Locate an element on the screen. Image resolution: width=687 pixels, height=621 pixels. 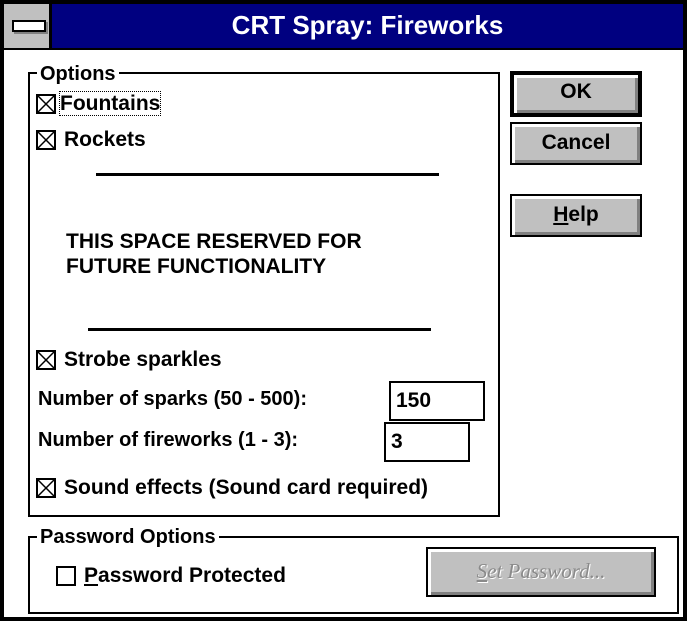
system-menu-icon is located at coordinates (29, 26).